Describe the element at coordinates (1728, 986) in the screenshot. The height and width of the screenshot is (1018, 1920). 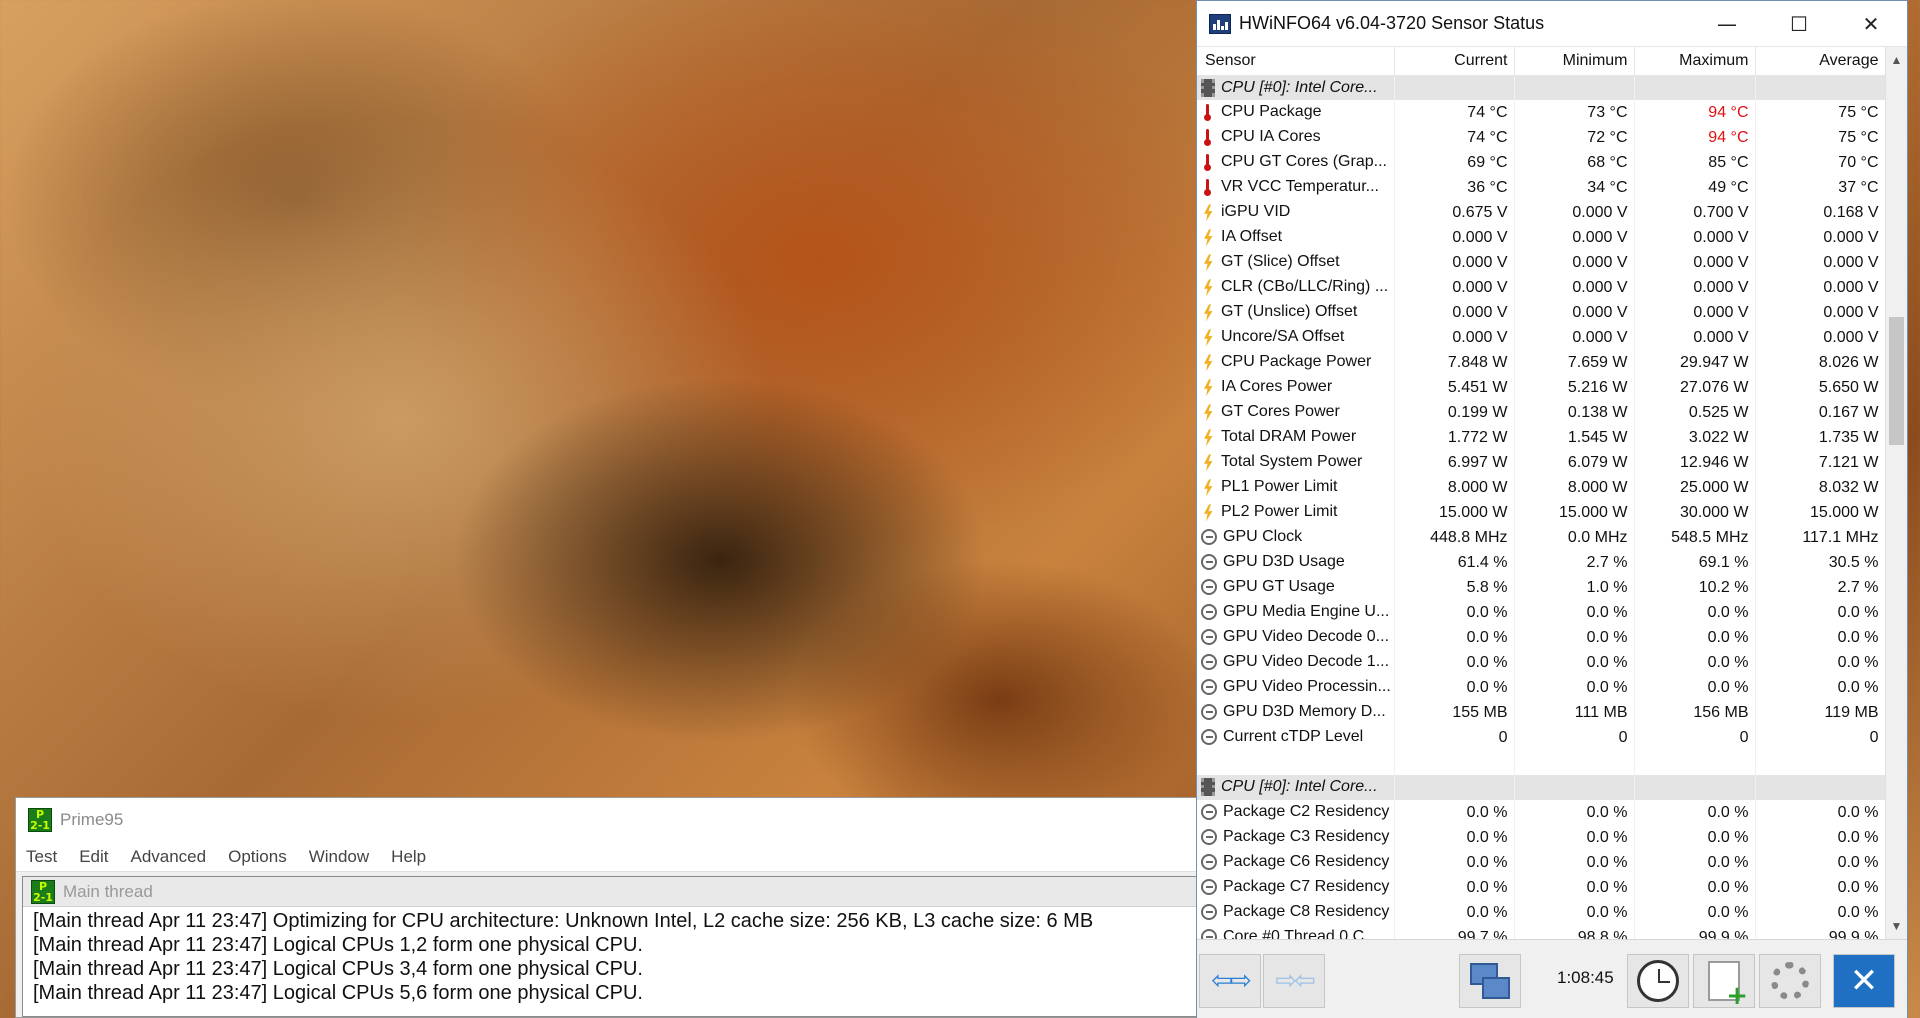
I see `add-log-document-icon` at that location.